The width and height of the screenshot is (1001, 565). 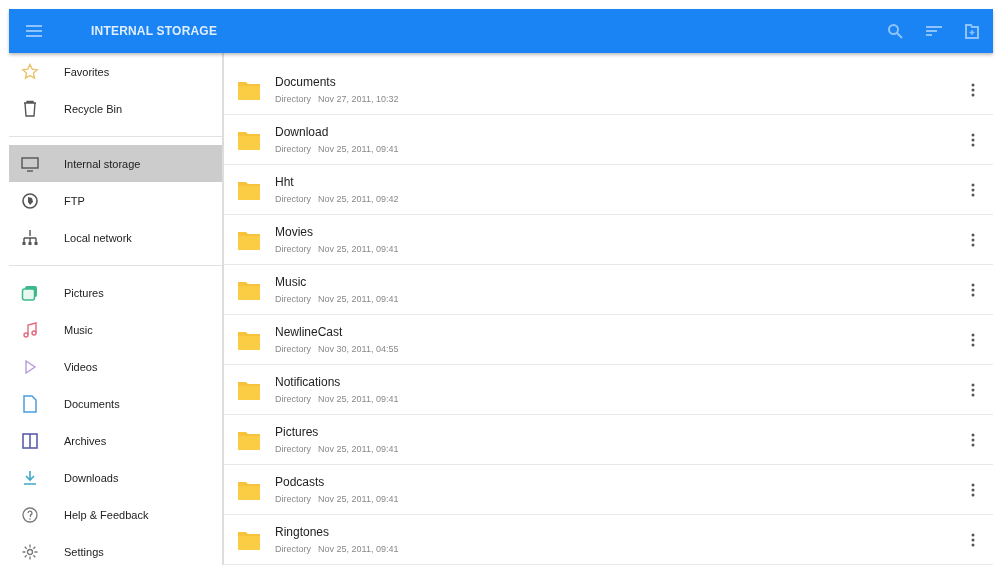 What do you see at coordinates (115, 329) in the screenshot?
I see `drawer-item: Music` at bounding box center [115, 329].